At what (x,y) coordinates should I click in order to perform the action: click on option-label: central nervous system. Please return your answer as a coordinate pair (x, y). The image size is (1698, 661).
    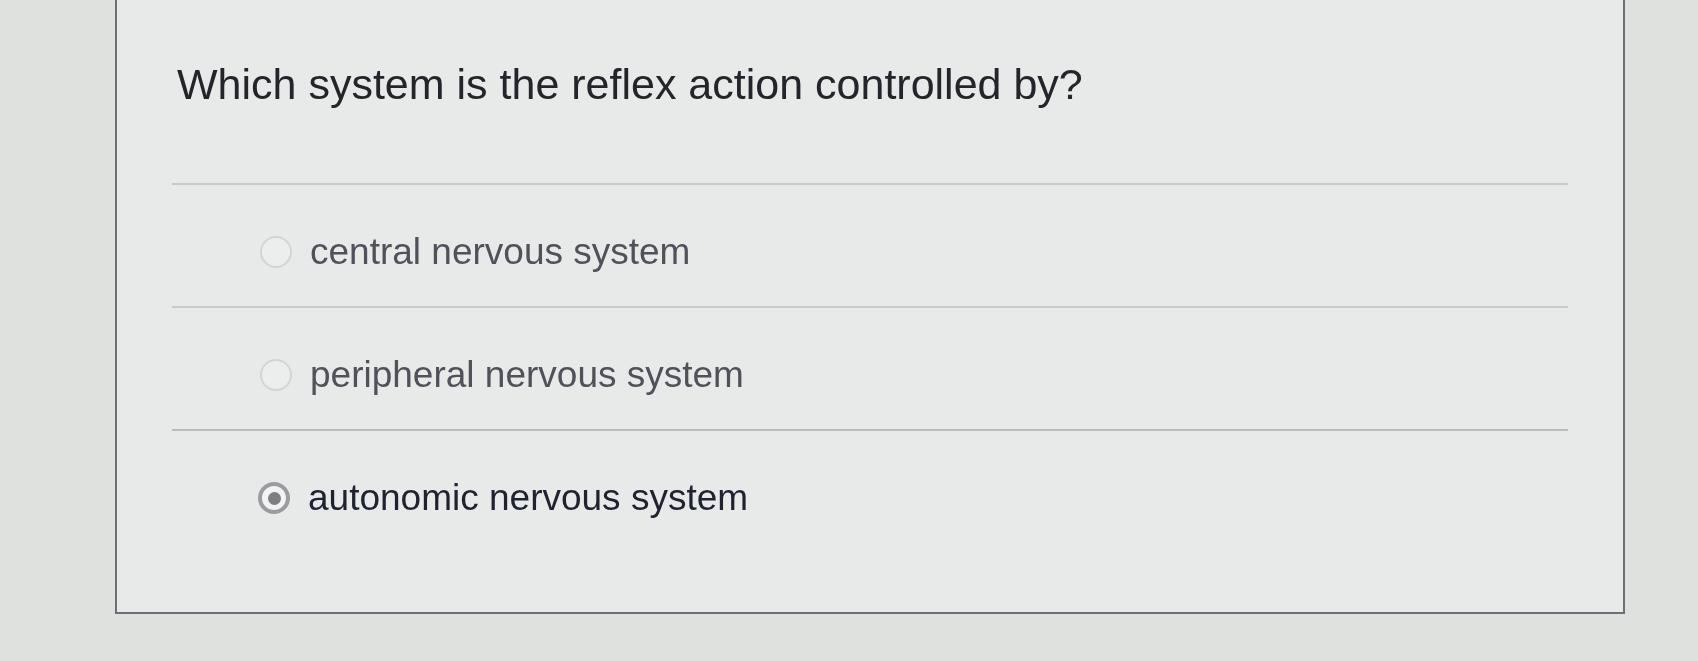
    Looking at the image, I should click on (500, 252).